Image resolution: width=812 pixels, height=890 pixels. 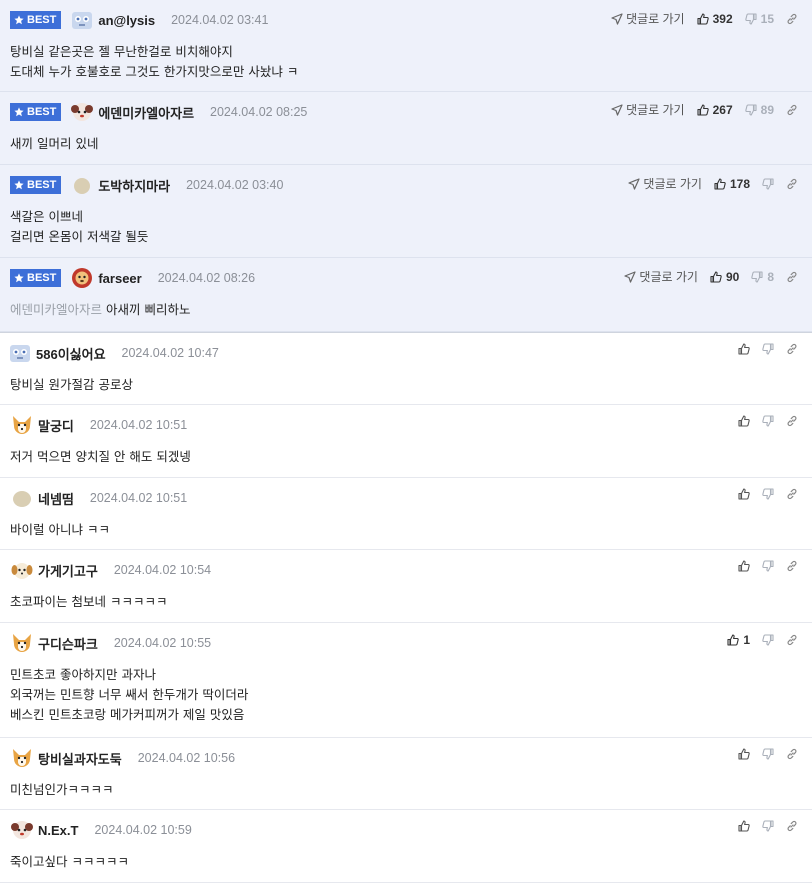 What do you see at coordinates (146, 112) in the screenshot?
I see `nickname: 에덴미카엘아자르` at bounding box center [146, 112].